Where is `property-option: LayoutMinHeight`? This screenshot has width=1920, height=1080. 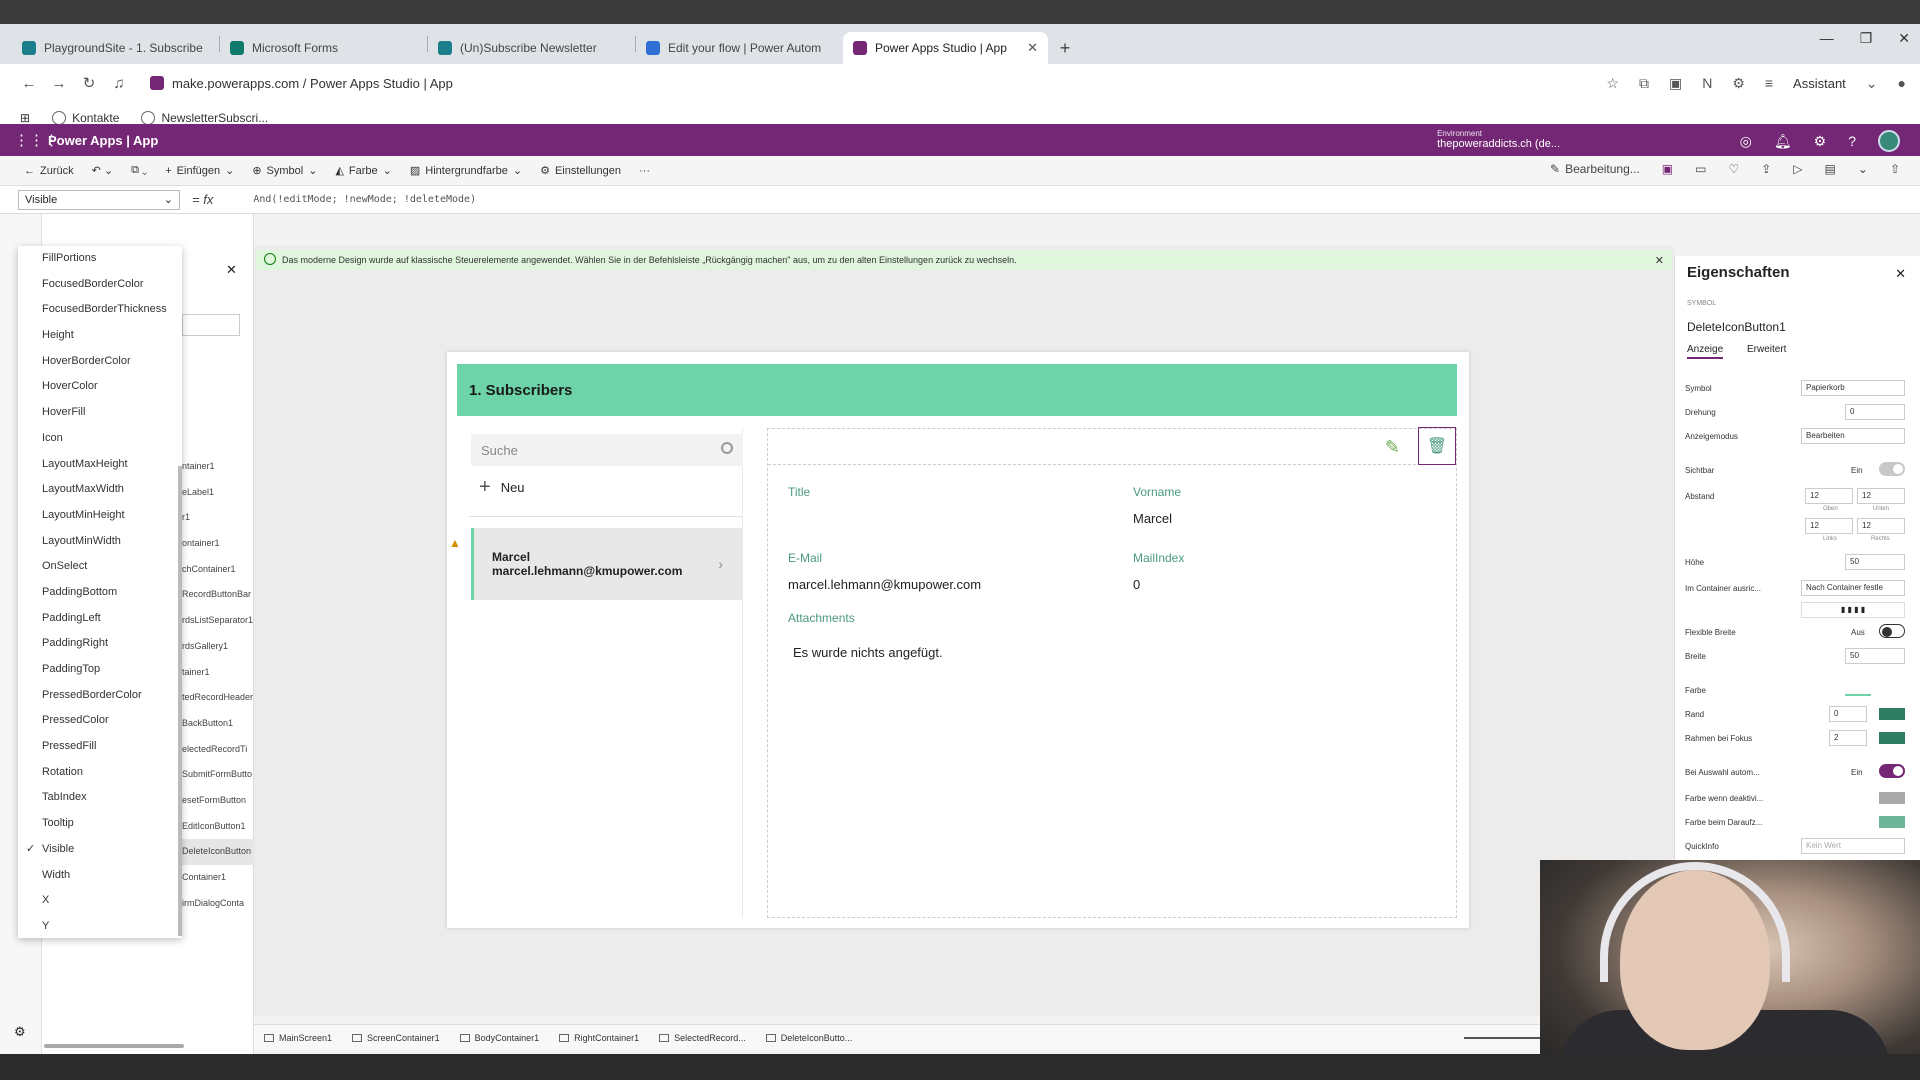 property-option: LayoutMinHeight is located at coordinates (100, 516).